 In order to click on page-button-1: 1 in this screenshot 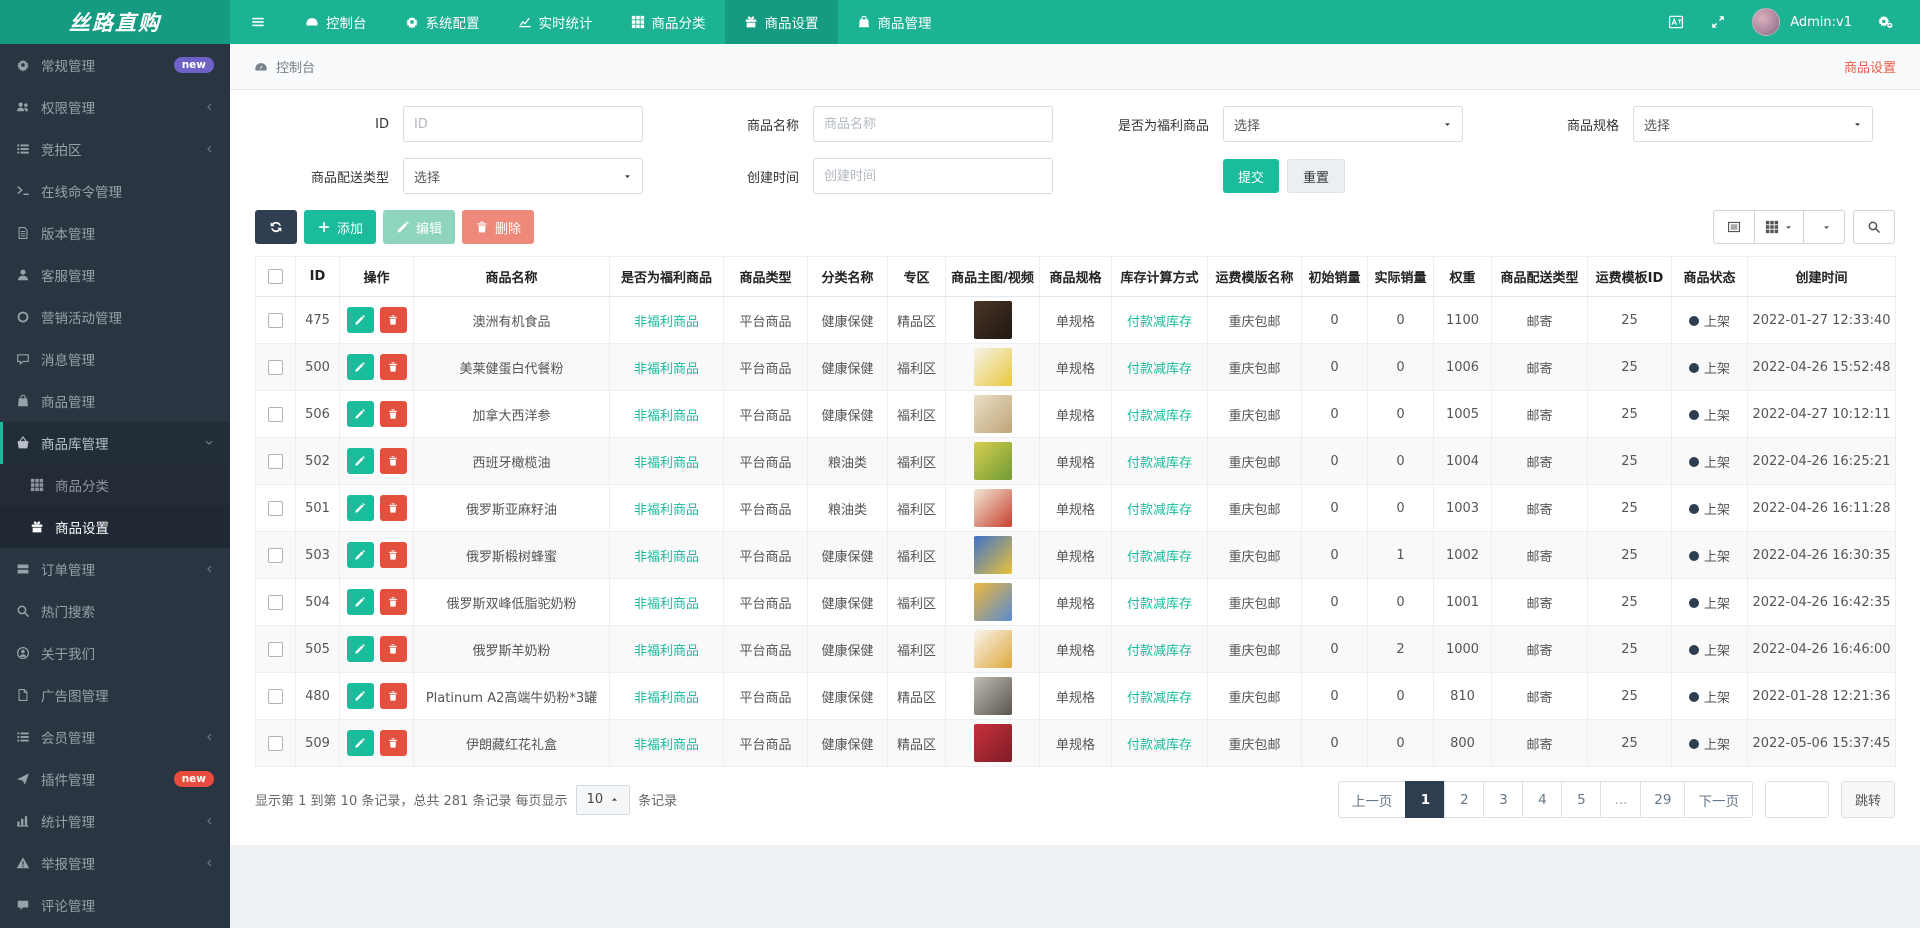, I will do `click(1425, 799)`.